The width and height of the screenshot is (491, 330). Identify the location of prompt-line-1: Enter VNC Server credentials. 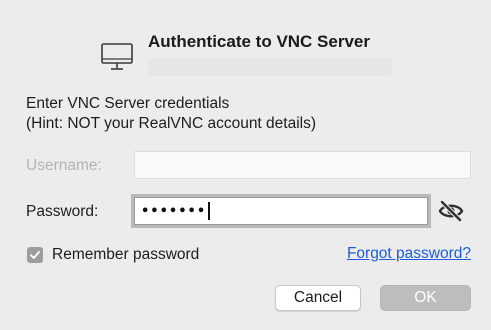
(128, 103).